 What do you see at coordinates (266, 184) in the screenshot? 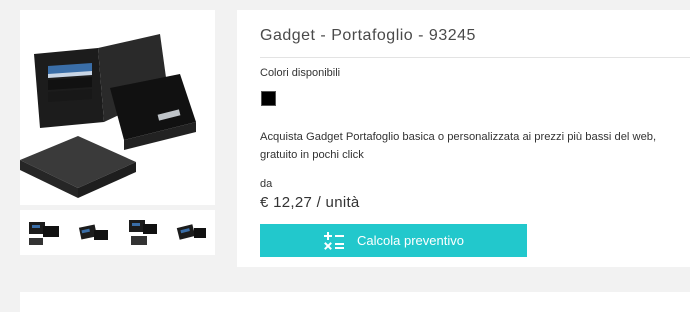
I see `price-from-label: da` at bounding box center [266, 184].